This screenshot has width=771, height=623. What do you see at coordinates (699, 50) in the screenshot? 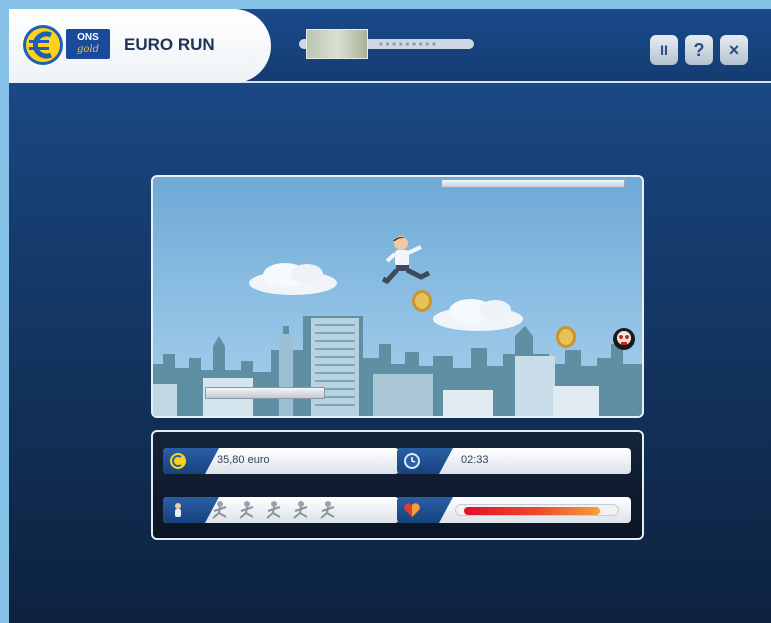
I see `help-button: ?` at bounding box center [699, 50].